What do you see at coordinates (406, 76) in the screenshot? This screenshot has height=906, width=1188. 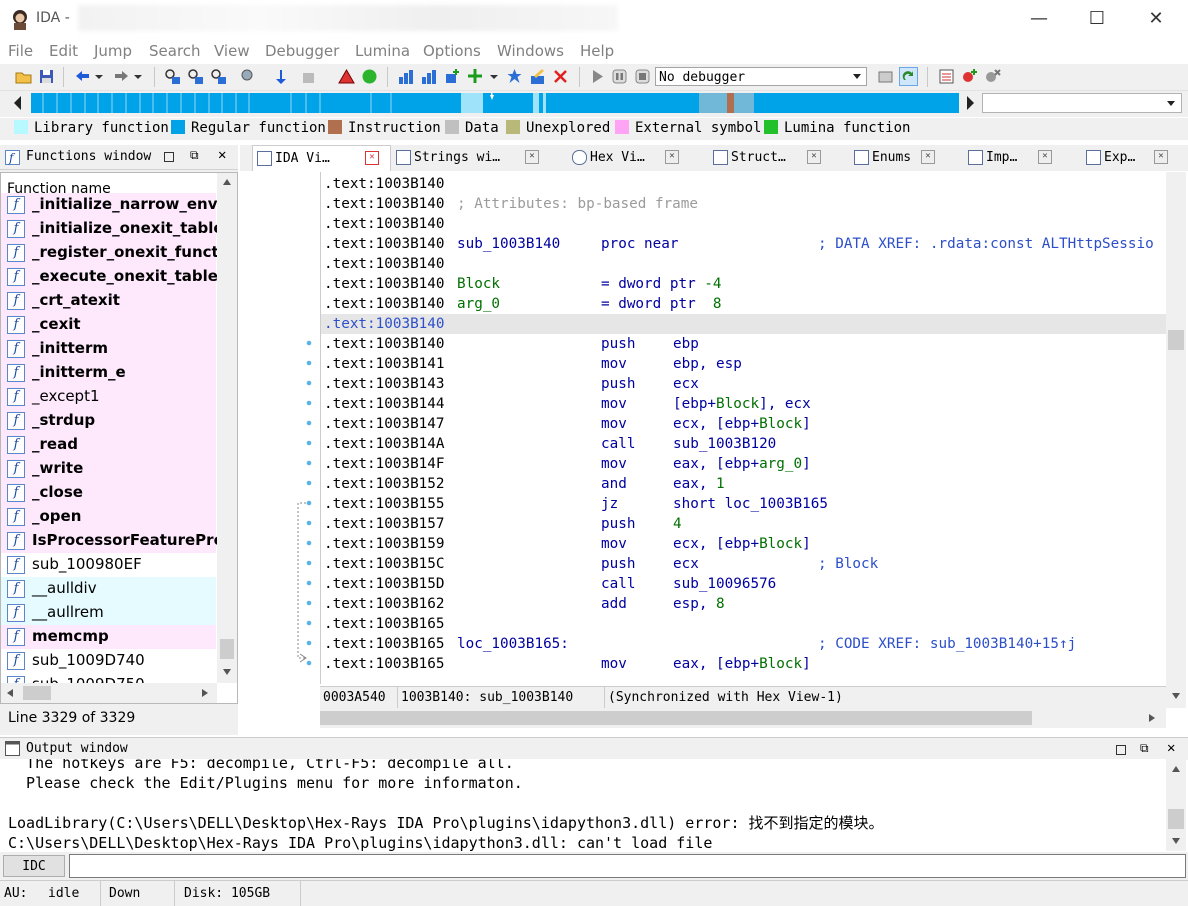 I see `graph-icon` at bounding box center [406, 76].